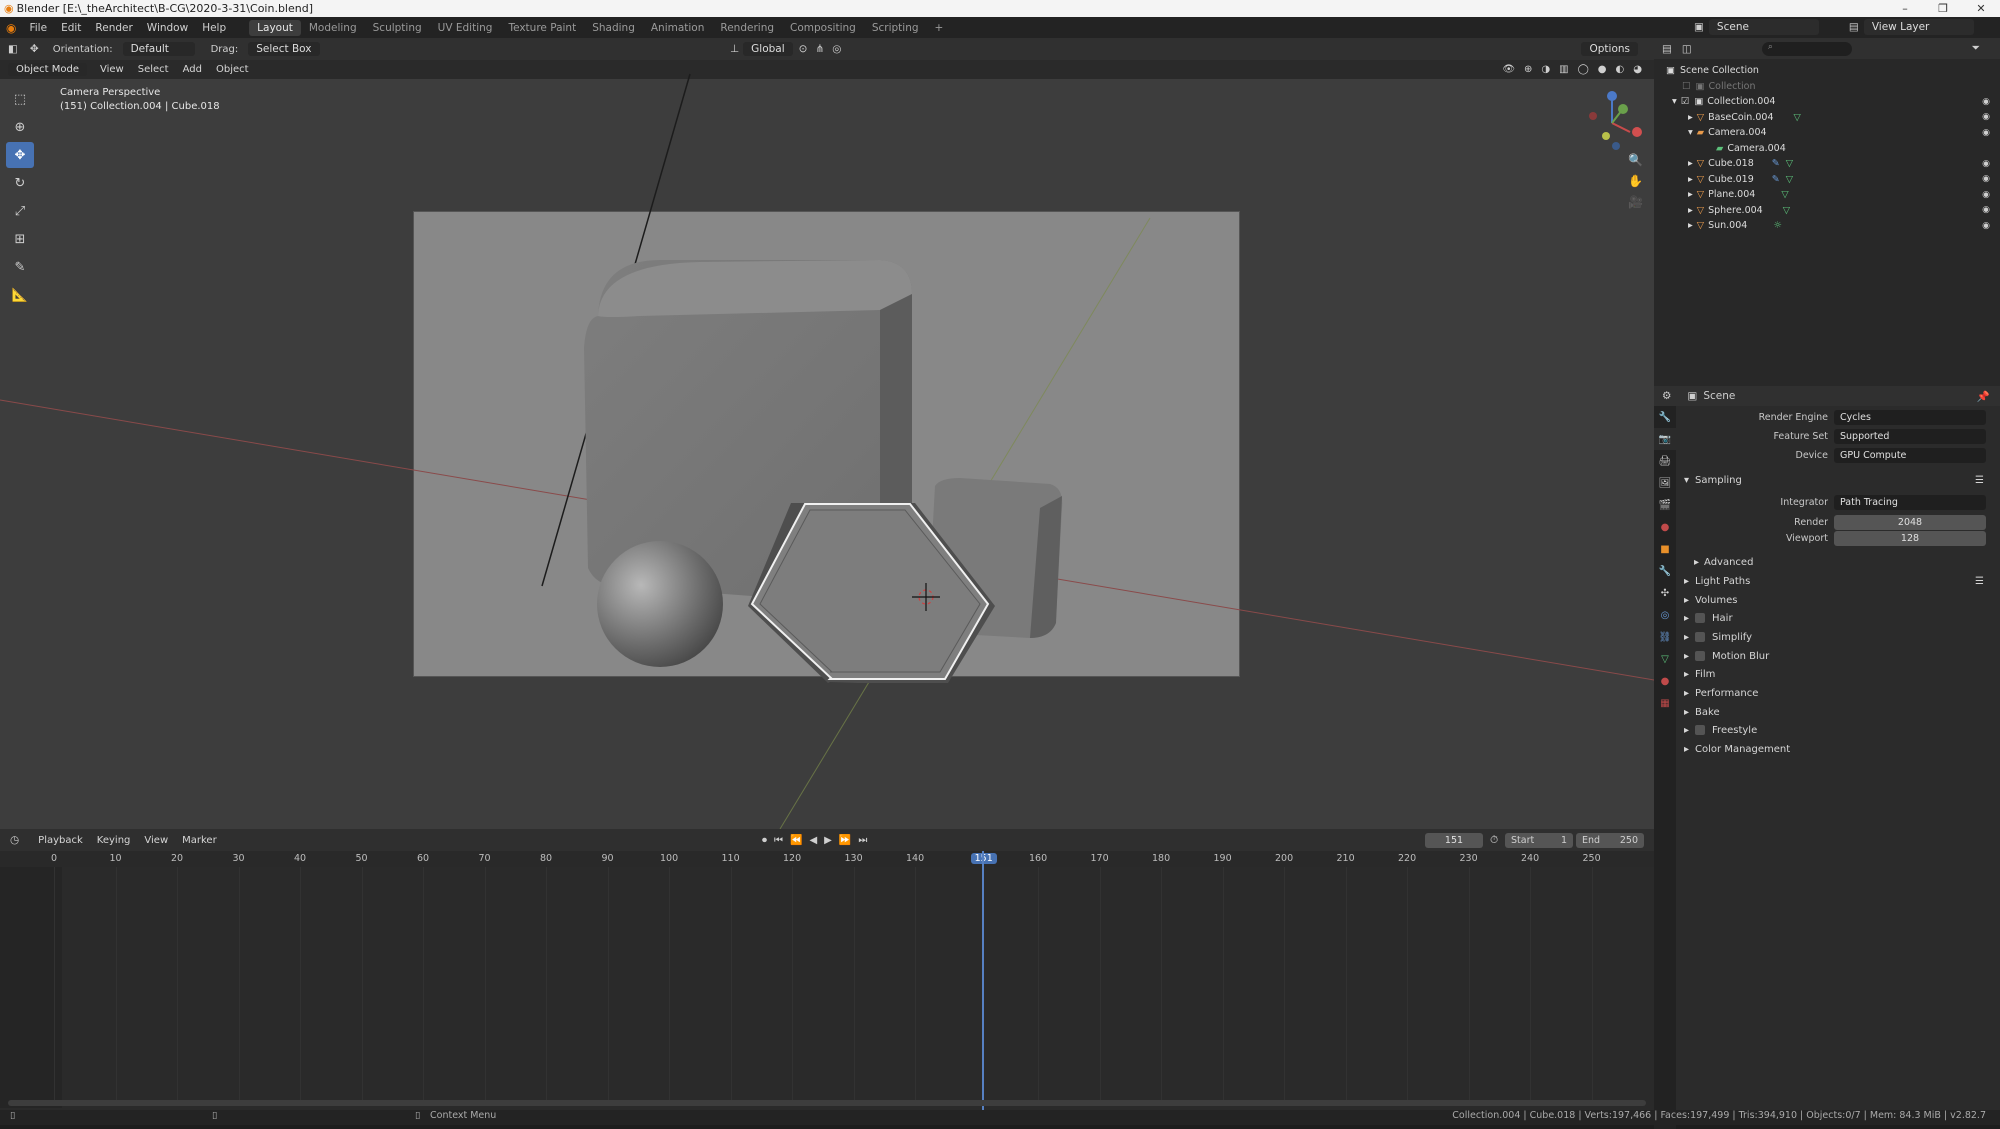 Image resolution: width=2000 pixels, height=1129 pixels. I want to click on timeline-menu-view: View, so click(156, 840).